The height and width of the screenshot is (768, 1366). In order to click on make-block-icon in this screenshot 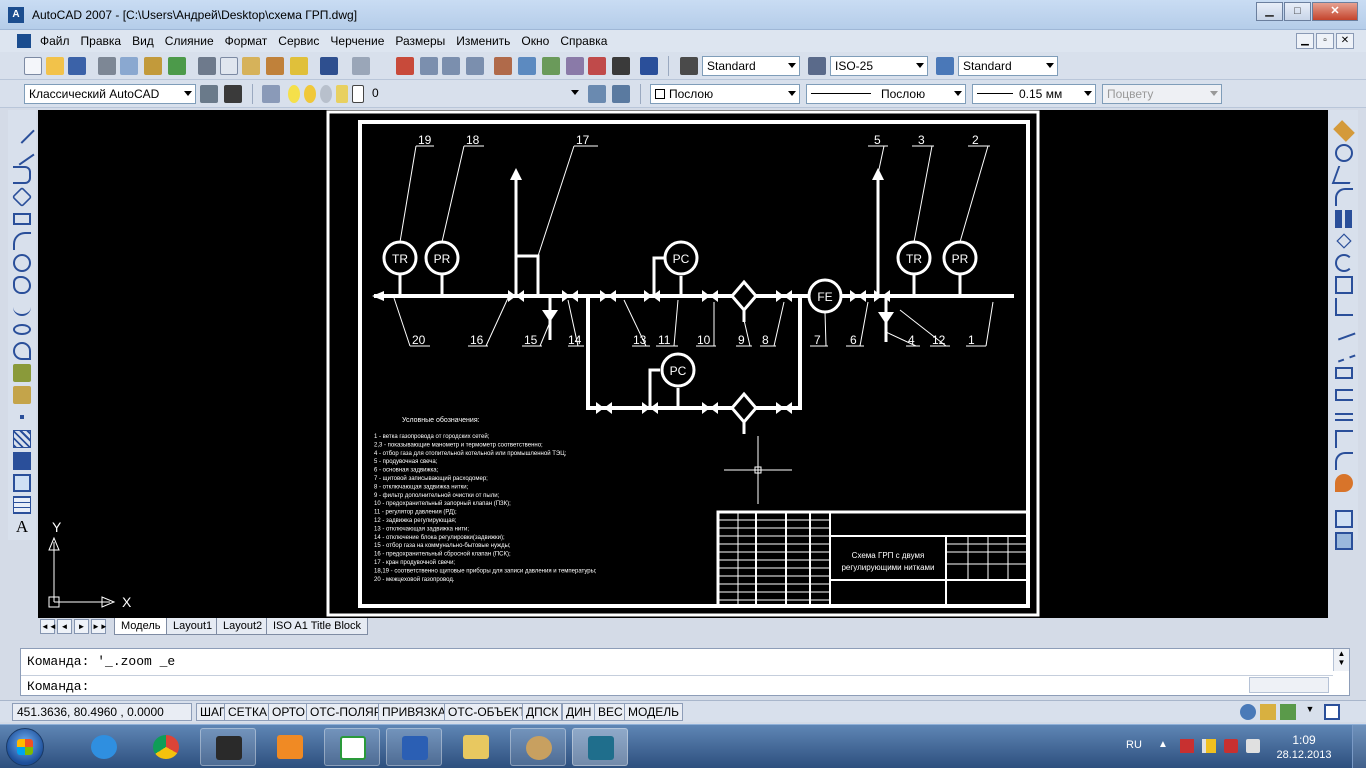, I will do `click(22, 395)`.